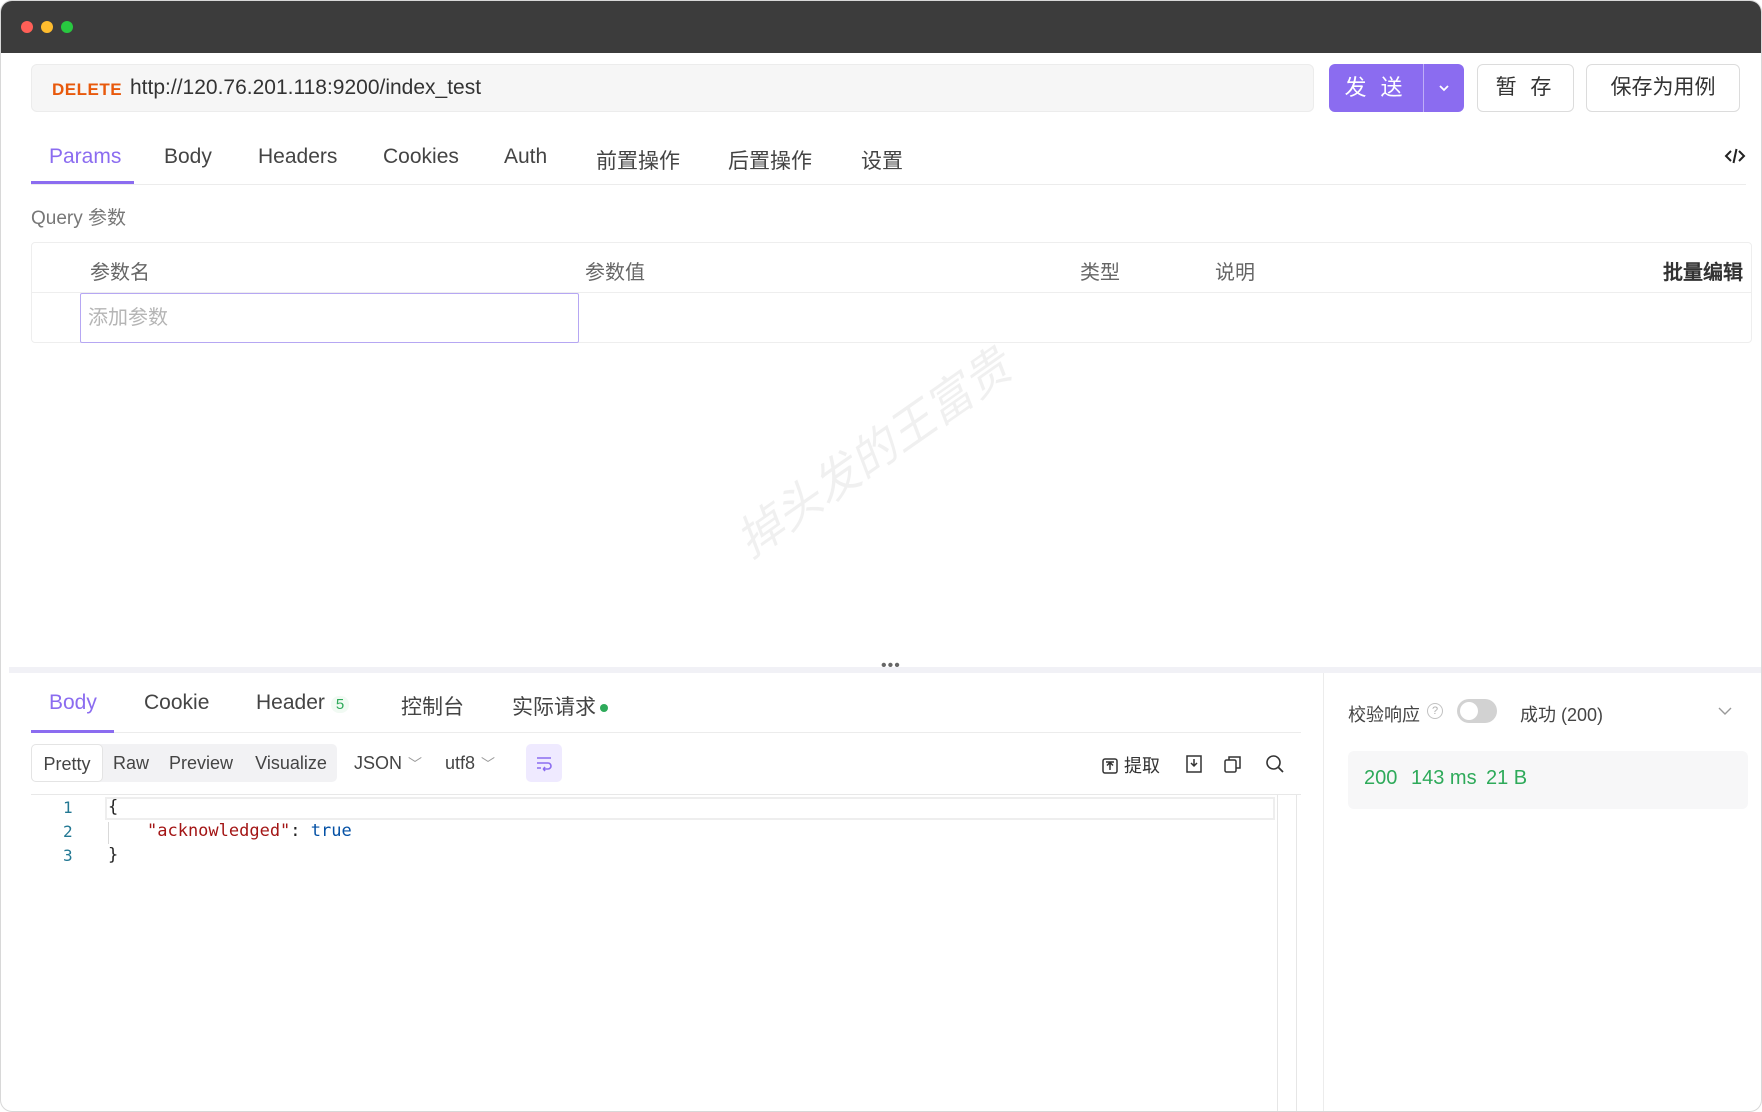 Image resolution: width=1762 pixels, height=1112 pixels. Describe the element at coordinates (68, 831) in the screenshot. I see `line-number: 2` at that location.